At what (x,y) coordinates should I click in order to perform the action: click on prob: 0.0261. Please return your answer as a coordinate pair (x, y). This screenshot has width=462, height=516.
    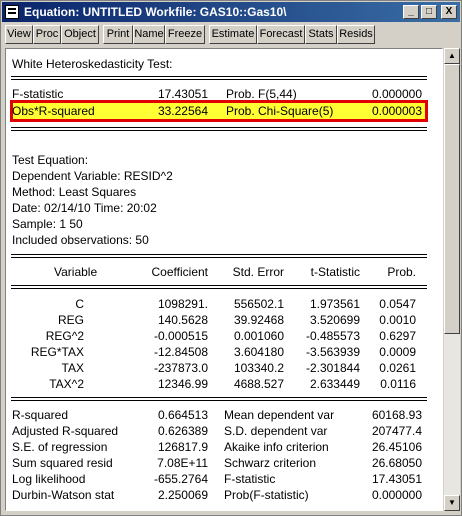
    Looking at the image, I should click on (397, 368).